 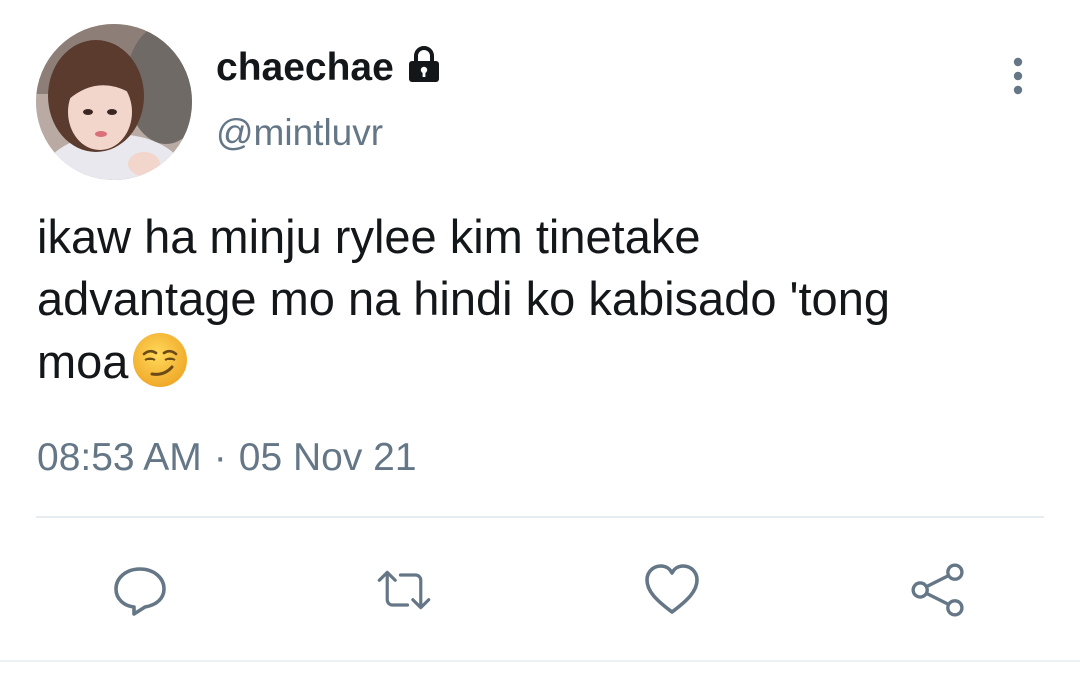 I want to click on reply-button, so click(x=140, y=590).